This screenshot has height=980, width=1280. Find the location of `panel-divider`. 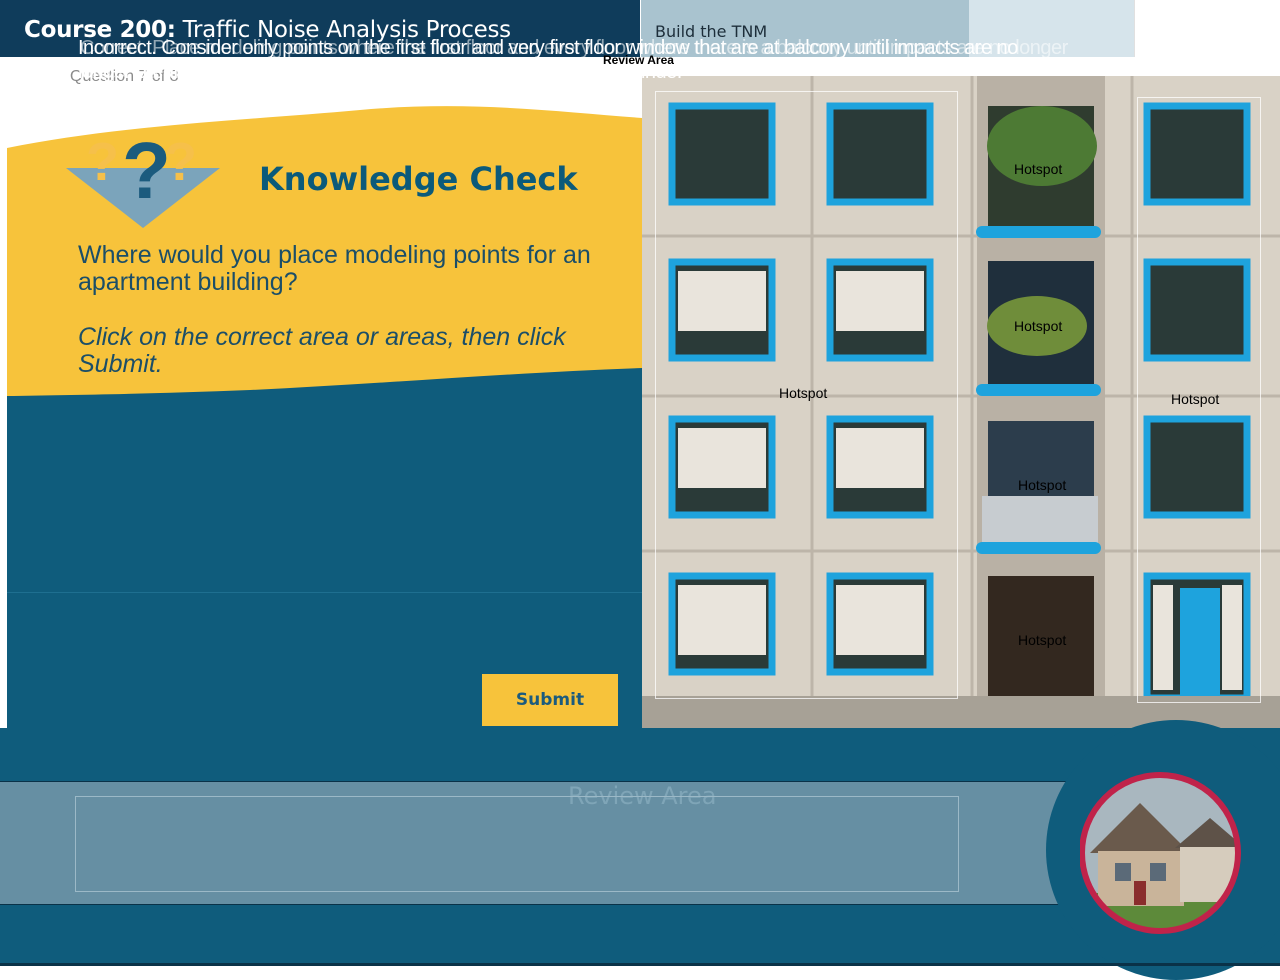

panel-divider is located at coordinates (324, 592).